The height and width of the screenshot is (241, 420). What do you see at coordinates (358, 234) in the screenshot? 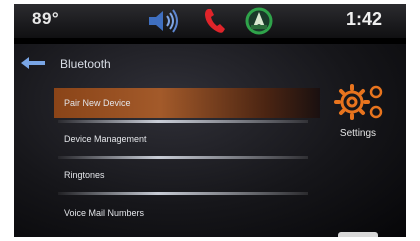
I see `bottom-tab-handle` at bounding box center [358, 234].